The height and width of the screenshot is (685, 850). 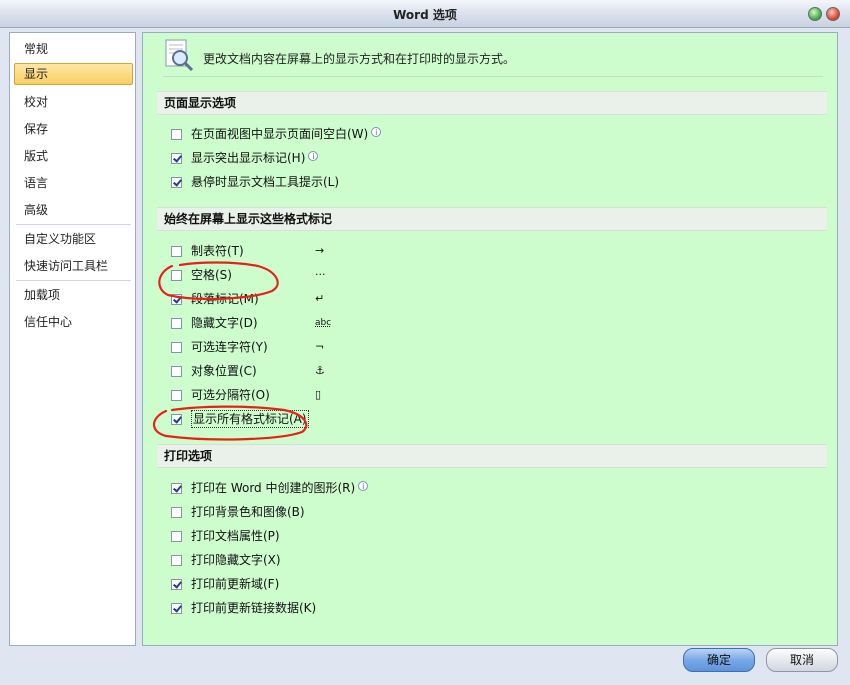 I want to click on option-label: 打印在 Word 中创建的图形(R), so click(x=273, y=488).